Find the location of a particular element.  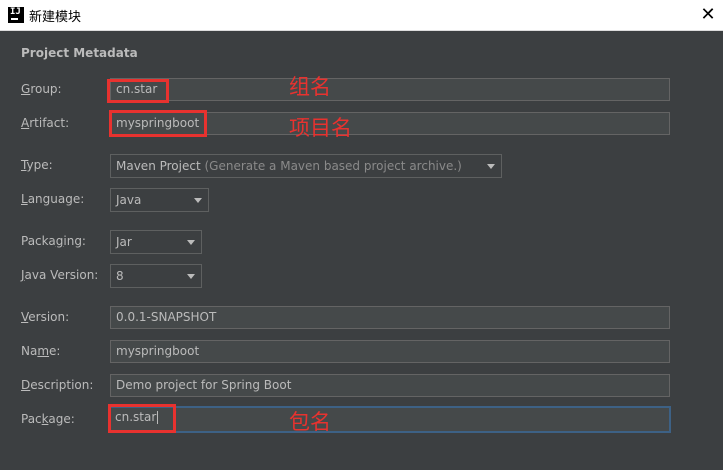

highlight-box-artifact is located at coordinates (158, 123).